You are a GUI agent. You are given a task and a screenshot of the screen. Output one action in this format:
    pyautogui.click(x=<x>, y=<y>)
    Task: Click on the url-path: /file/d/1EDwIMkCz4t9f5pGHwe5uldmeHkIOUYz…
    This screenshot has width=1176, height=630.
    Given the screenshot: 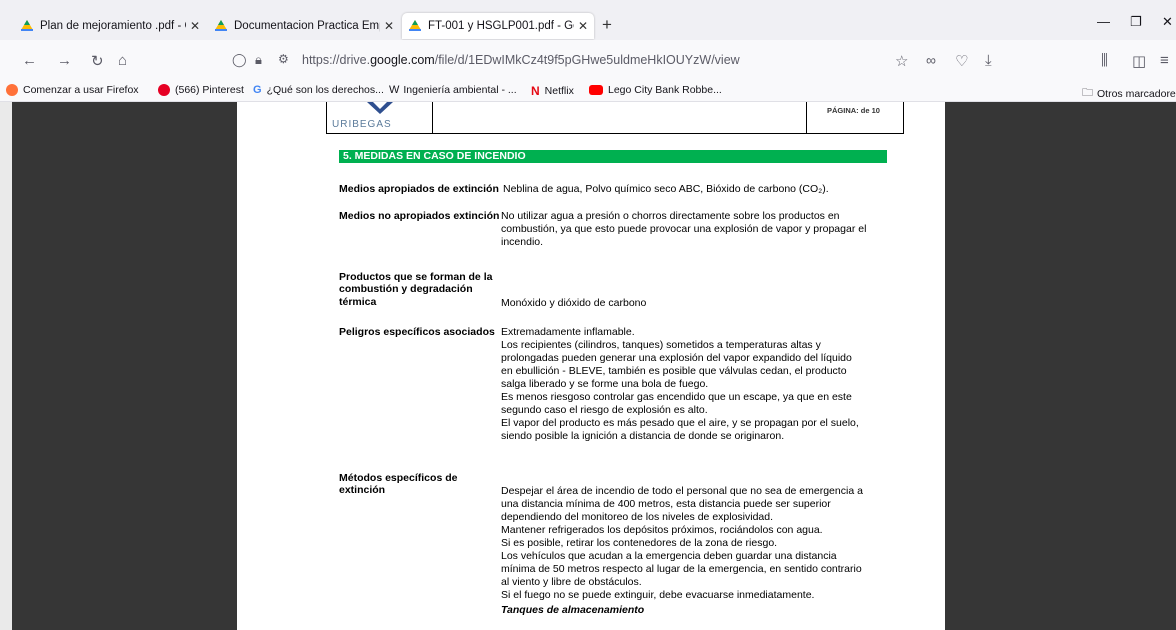 What is the action you would take?
    pyautogui.click(x=587, y=60)
    